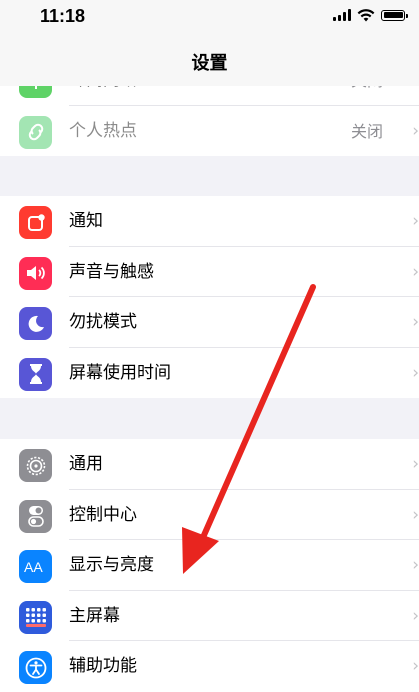 Image resolution: width=419 pixels, height=692 pixels. What do you see at coordinates (35, 92) in the screenshot?
I see `cellular-icon` at bounding box center [35, 92].